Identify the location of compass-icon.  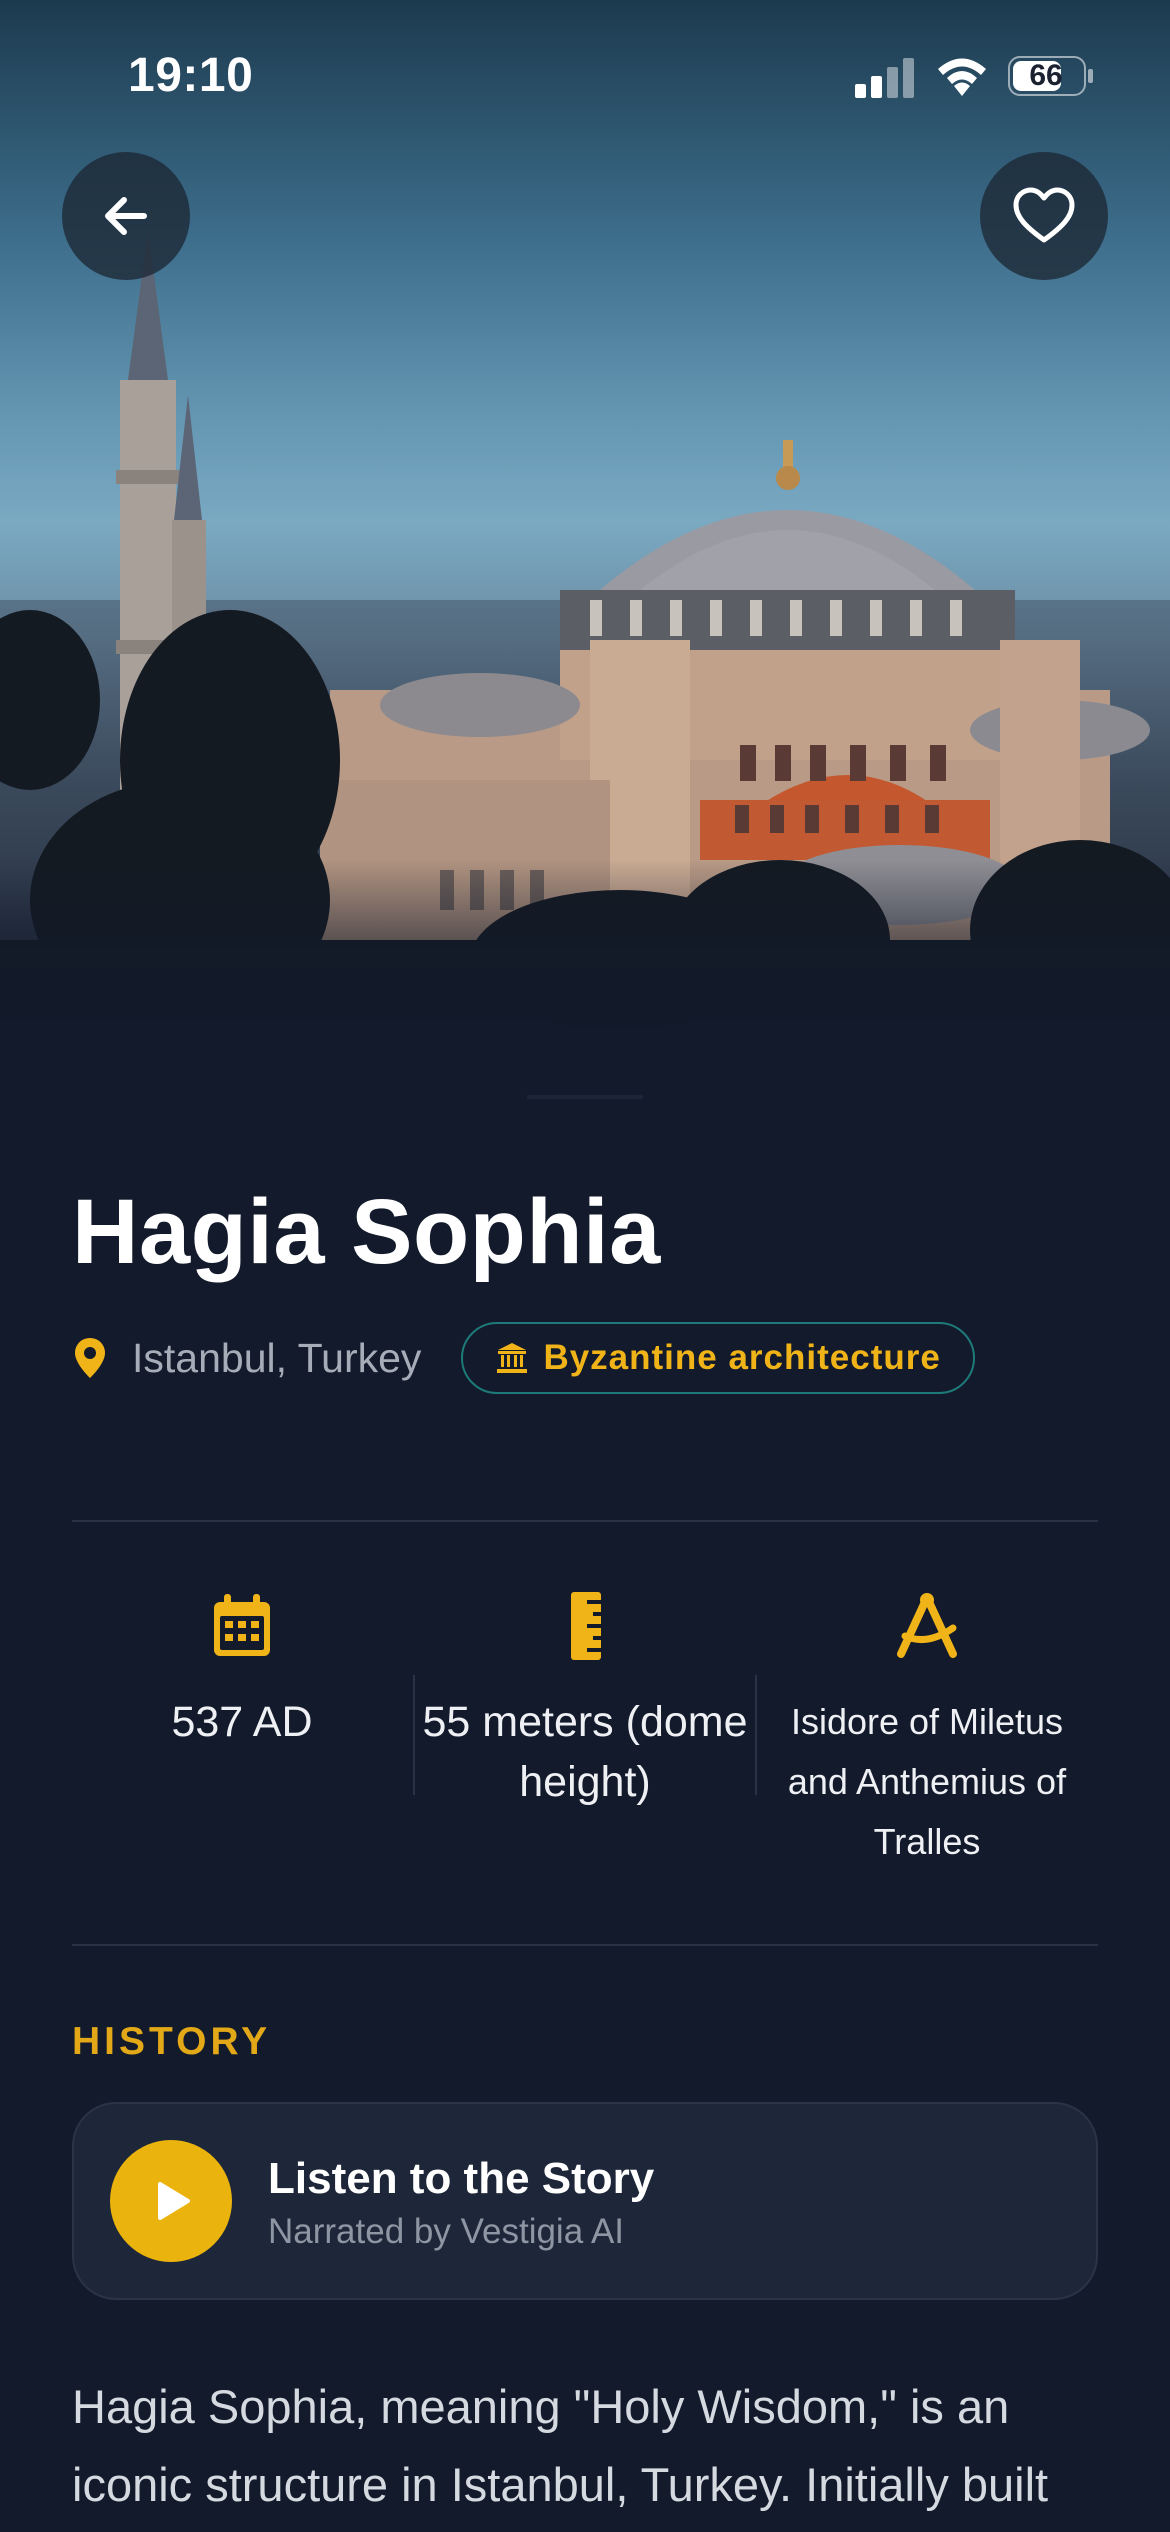
(927, 1625).